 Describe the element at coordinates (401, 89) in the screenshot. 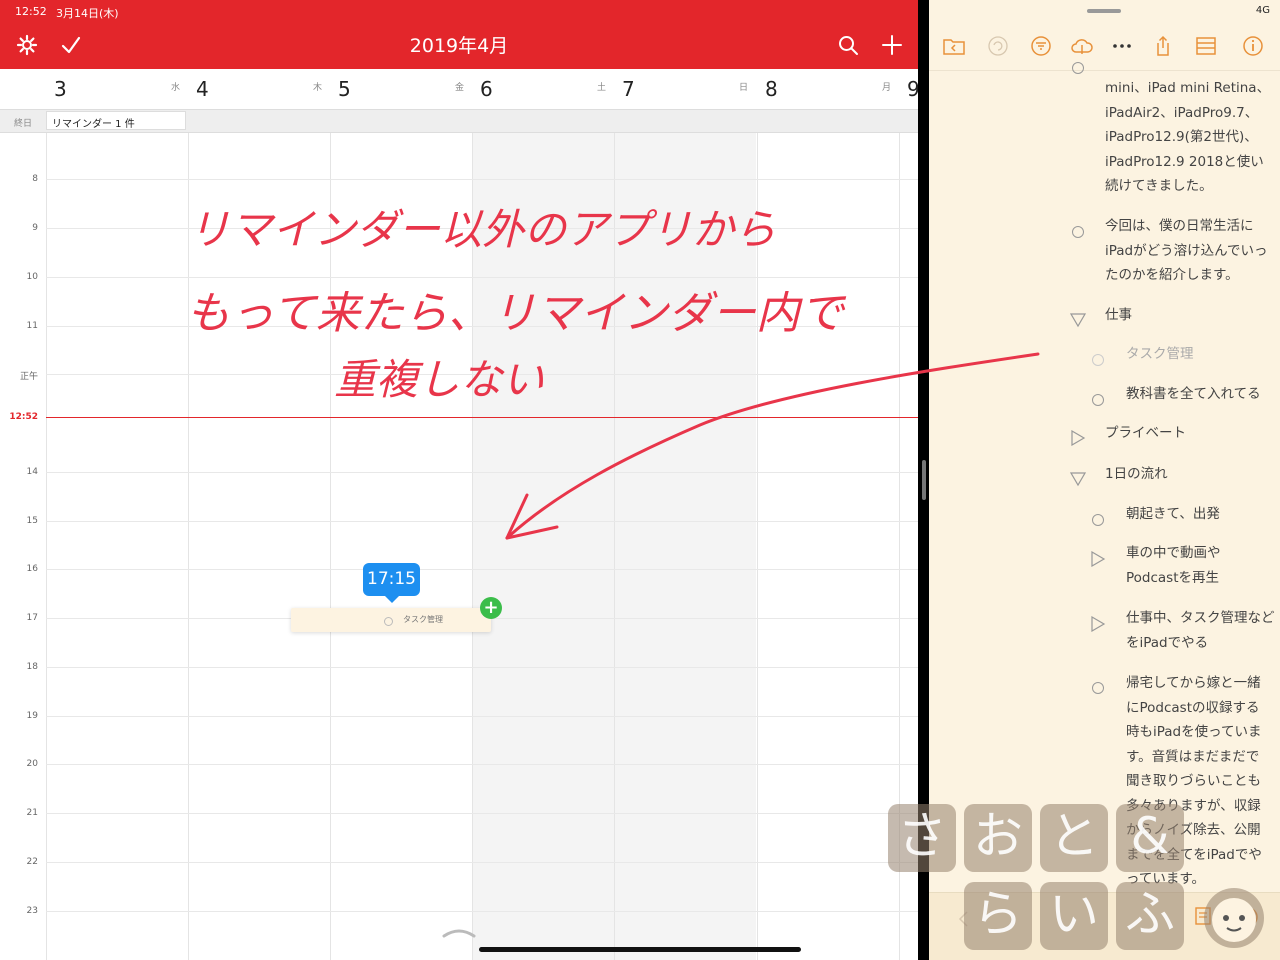

I see `day-column-header: 5 金` at that location.